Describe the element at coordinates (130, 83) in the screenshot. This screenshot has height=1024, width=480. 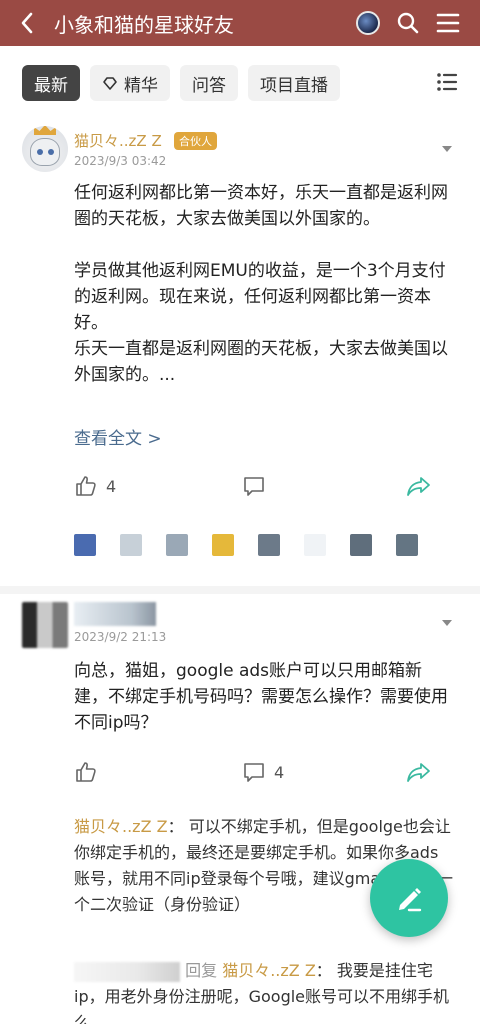
I see `tab-featured: 精华` at that location.